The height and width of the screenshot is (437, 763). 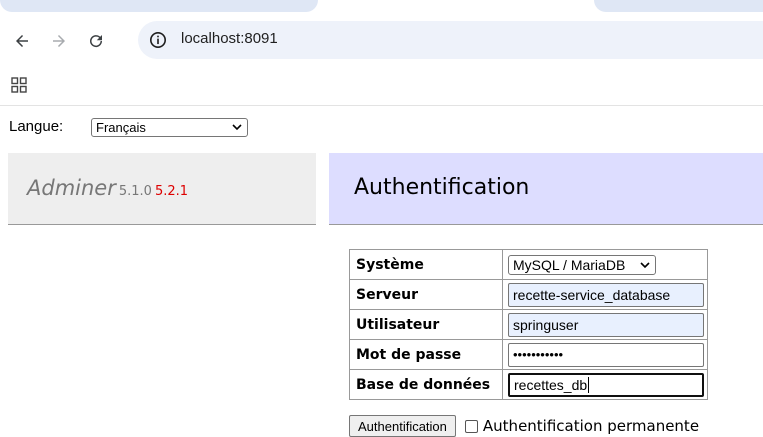 I want to click on adminer-name: Adminer, so click(x=71, y=188).